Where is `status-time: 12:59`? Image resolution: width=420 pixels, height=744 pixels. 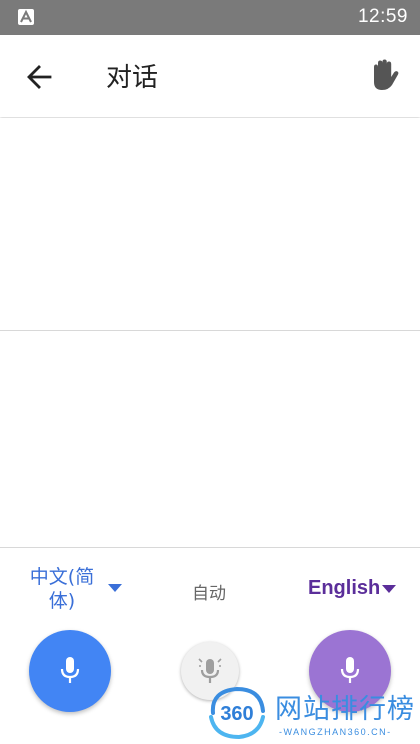
status-time: 12:59 is located at coordinates (382, 16).